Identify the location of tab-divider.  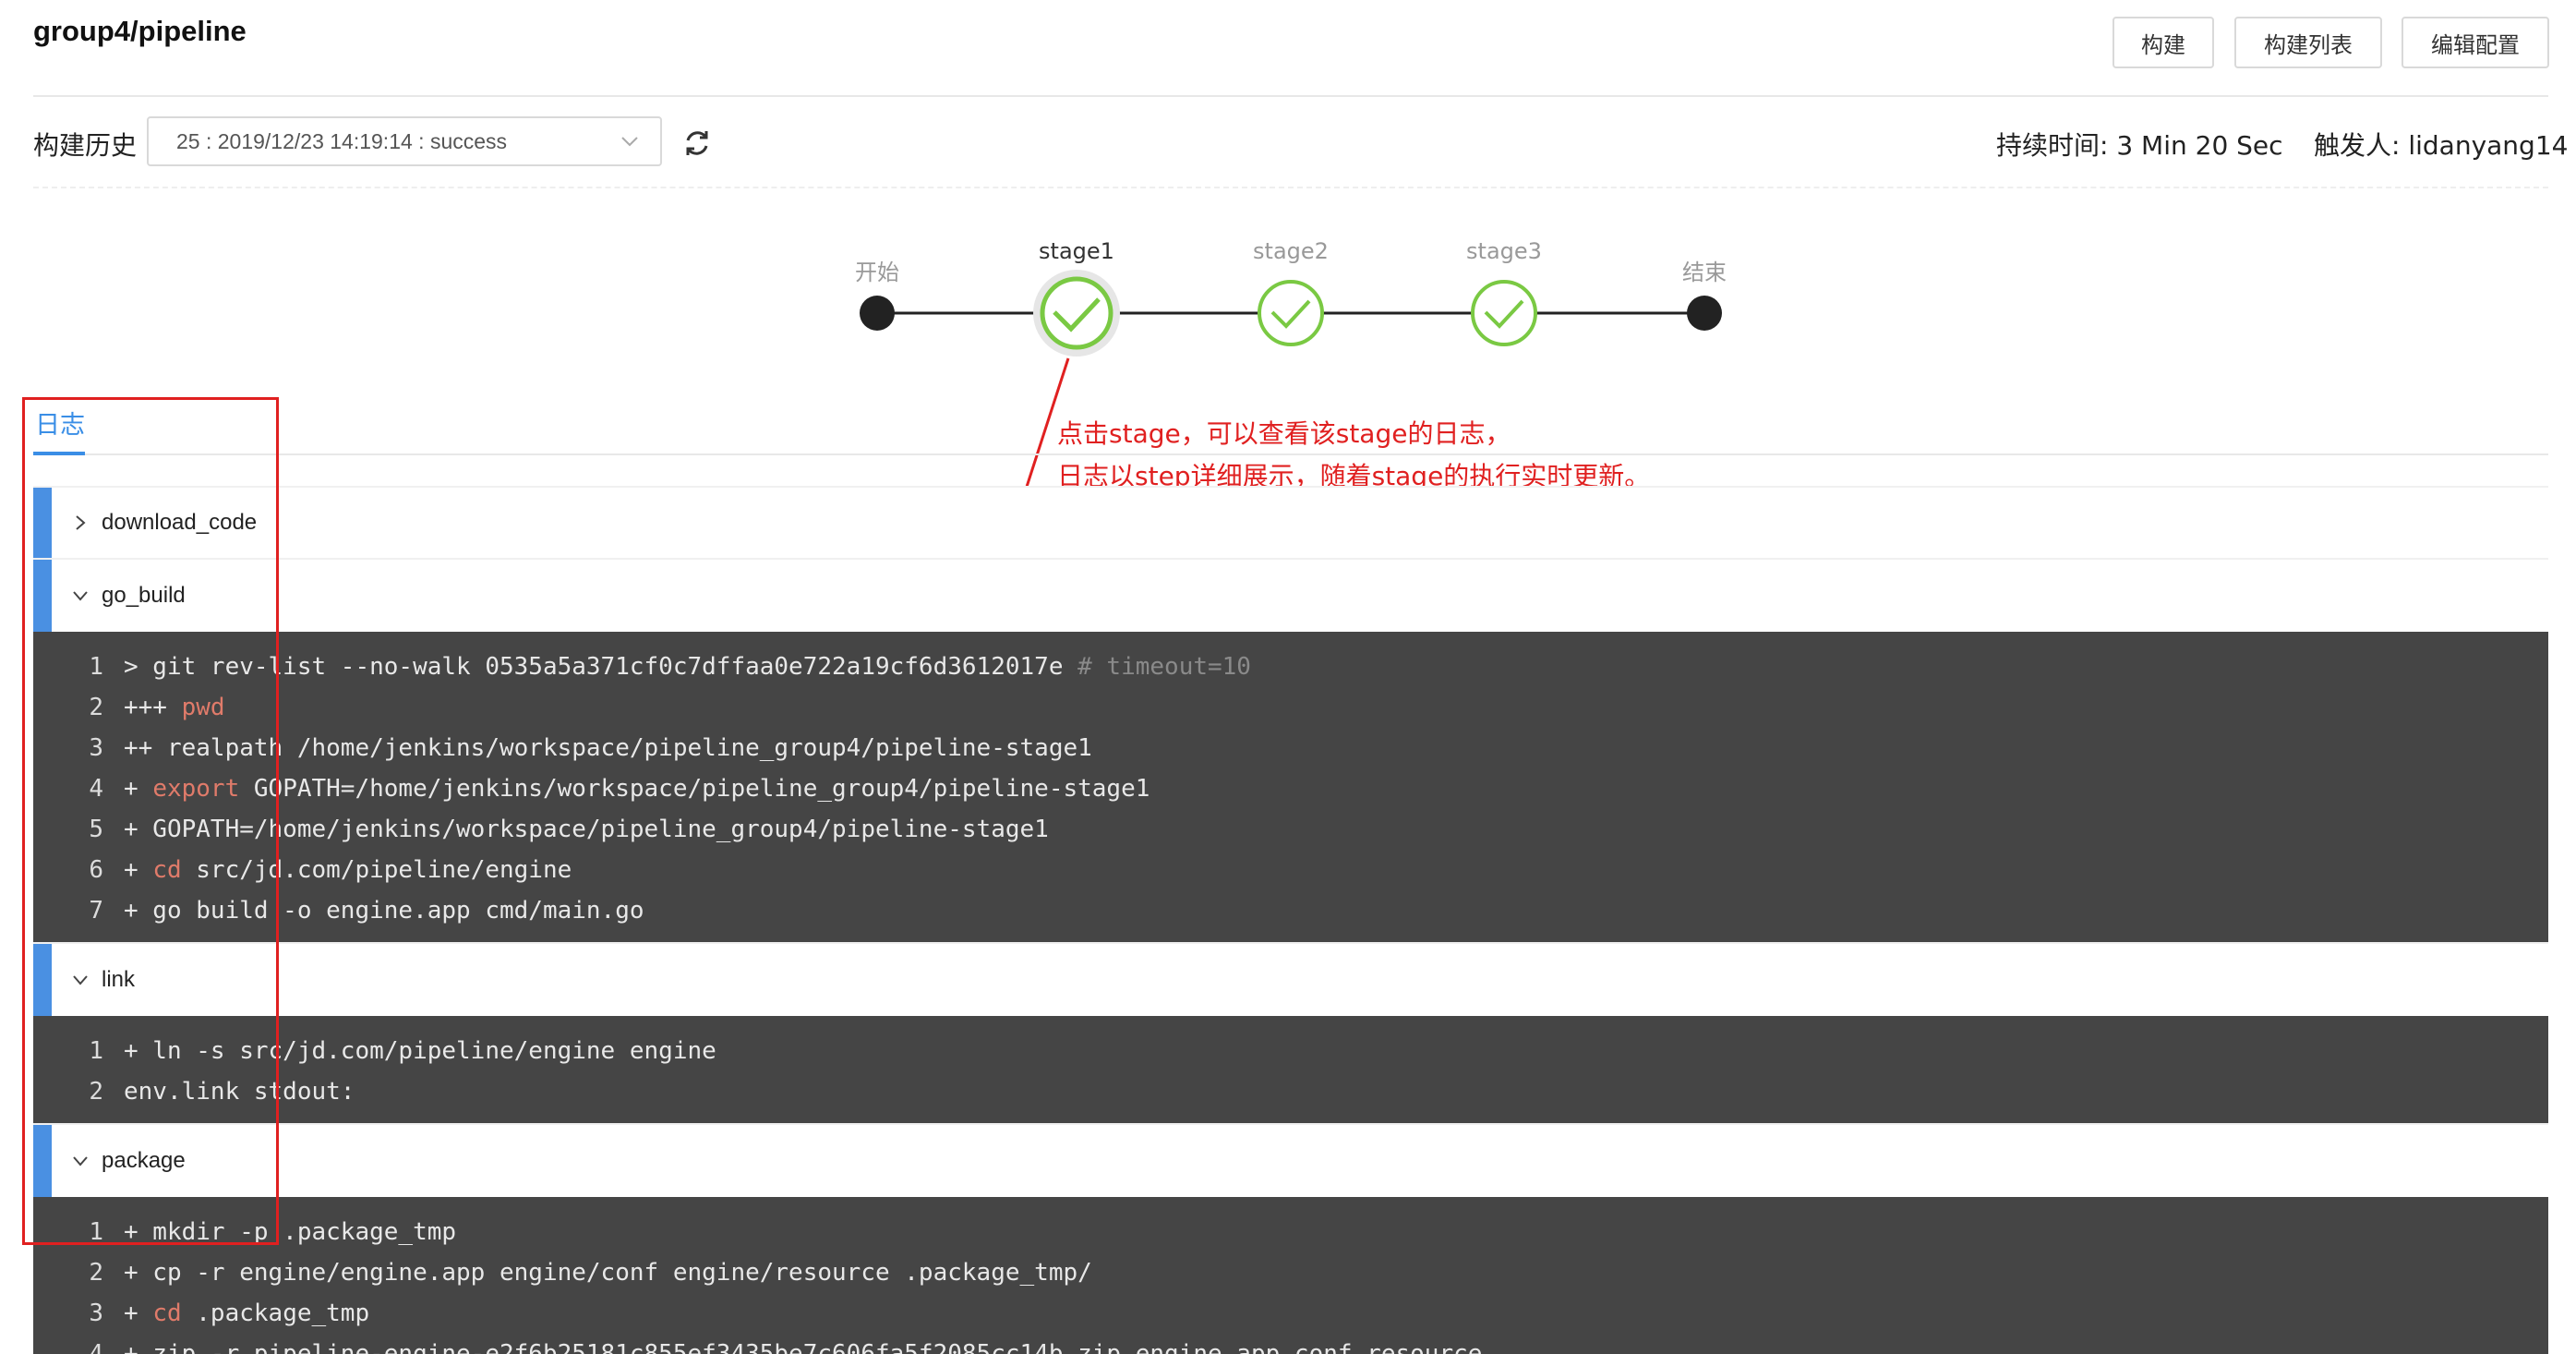
(1290, 454).